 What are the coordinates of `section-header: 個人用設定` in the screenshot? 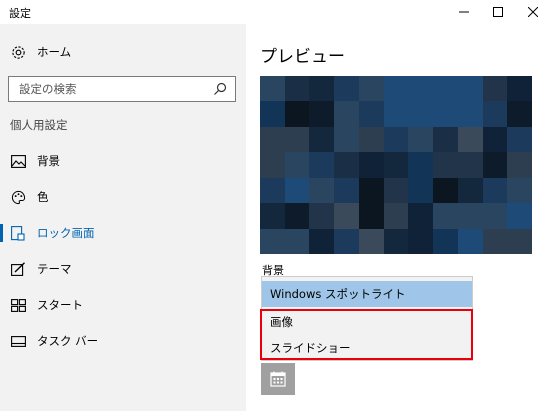 It's located at (39, 125).